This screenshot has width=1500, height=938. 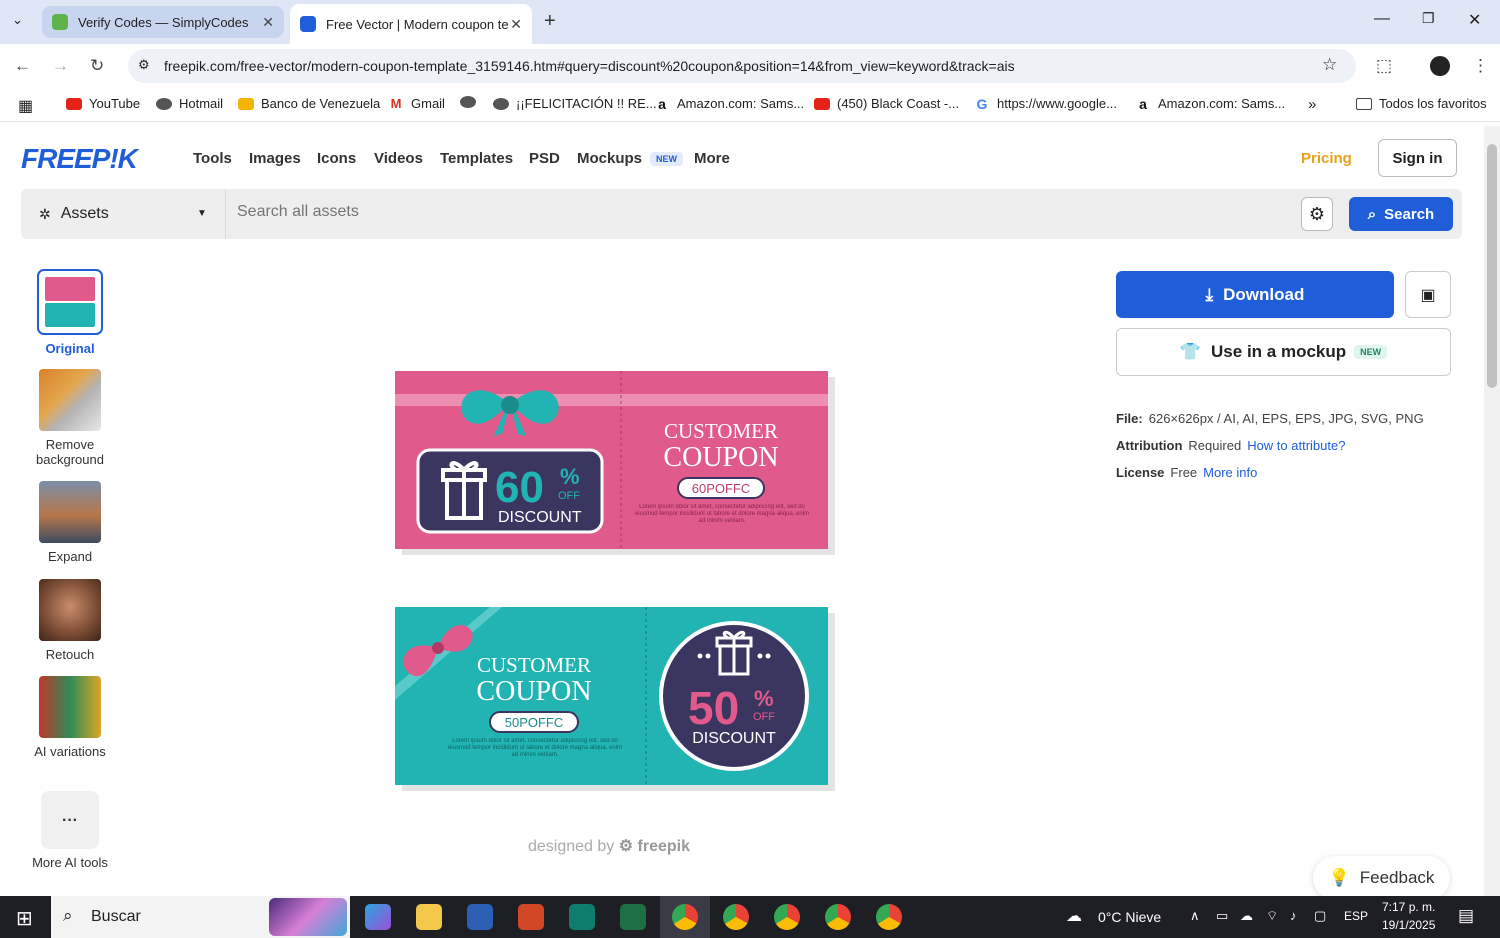 What do you see at coordinates (70, 830) in the screenshot?
I see `tool-more-ai: ··· More AI tools` at bounding box center [70, 830].